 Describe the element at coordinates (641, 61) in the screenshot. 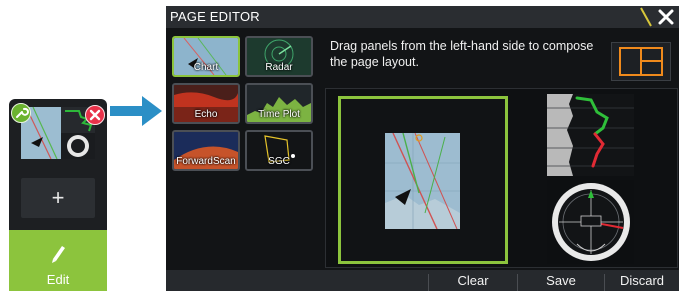

I see `layout-selector-icon` at that location.